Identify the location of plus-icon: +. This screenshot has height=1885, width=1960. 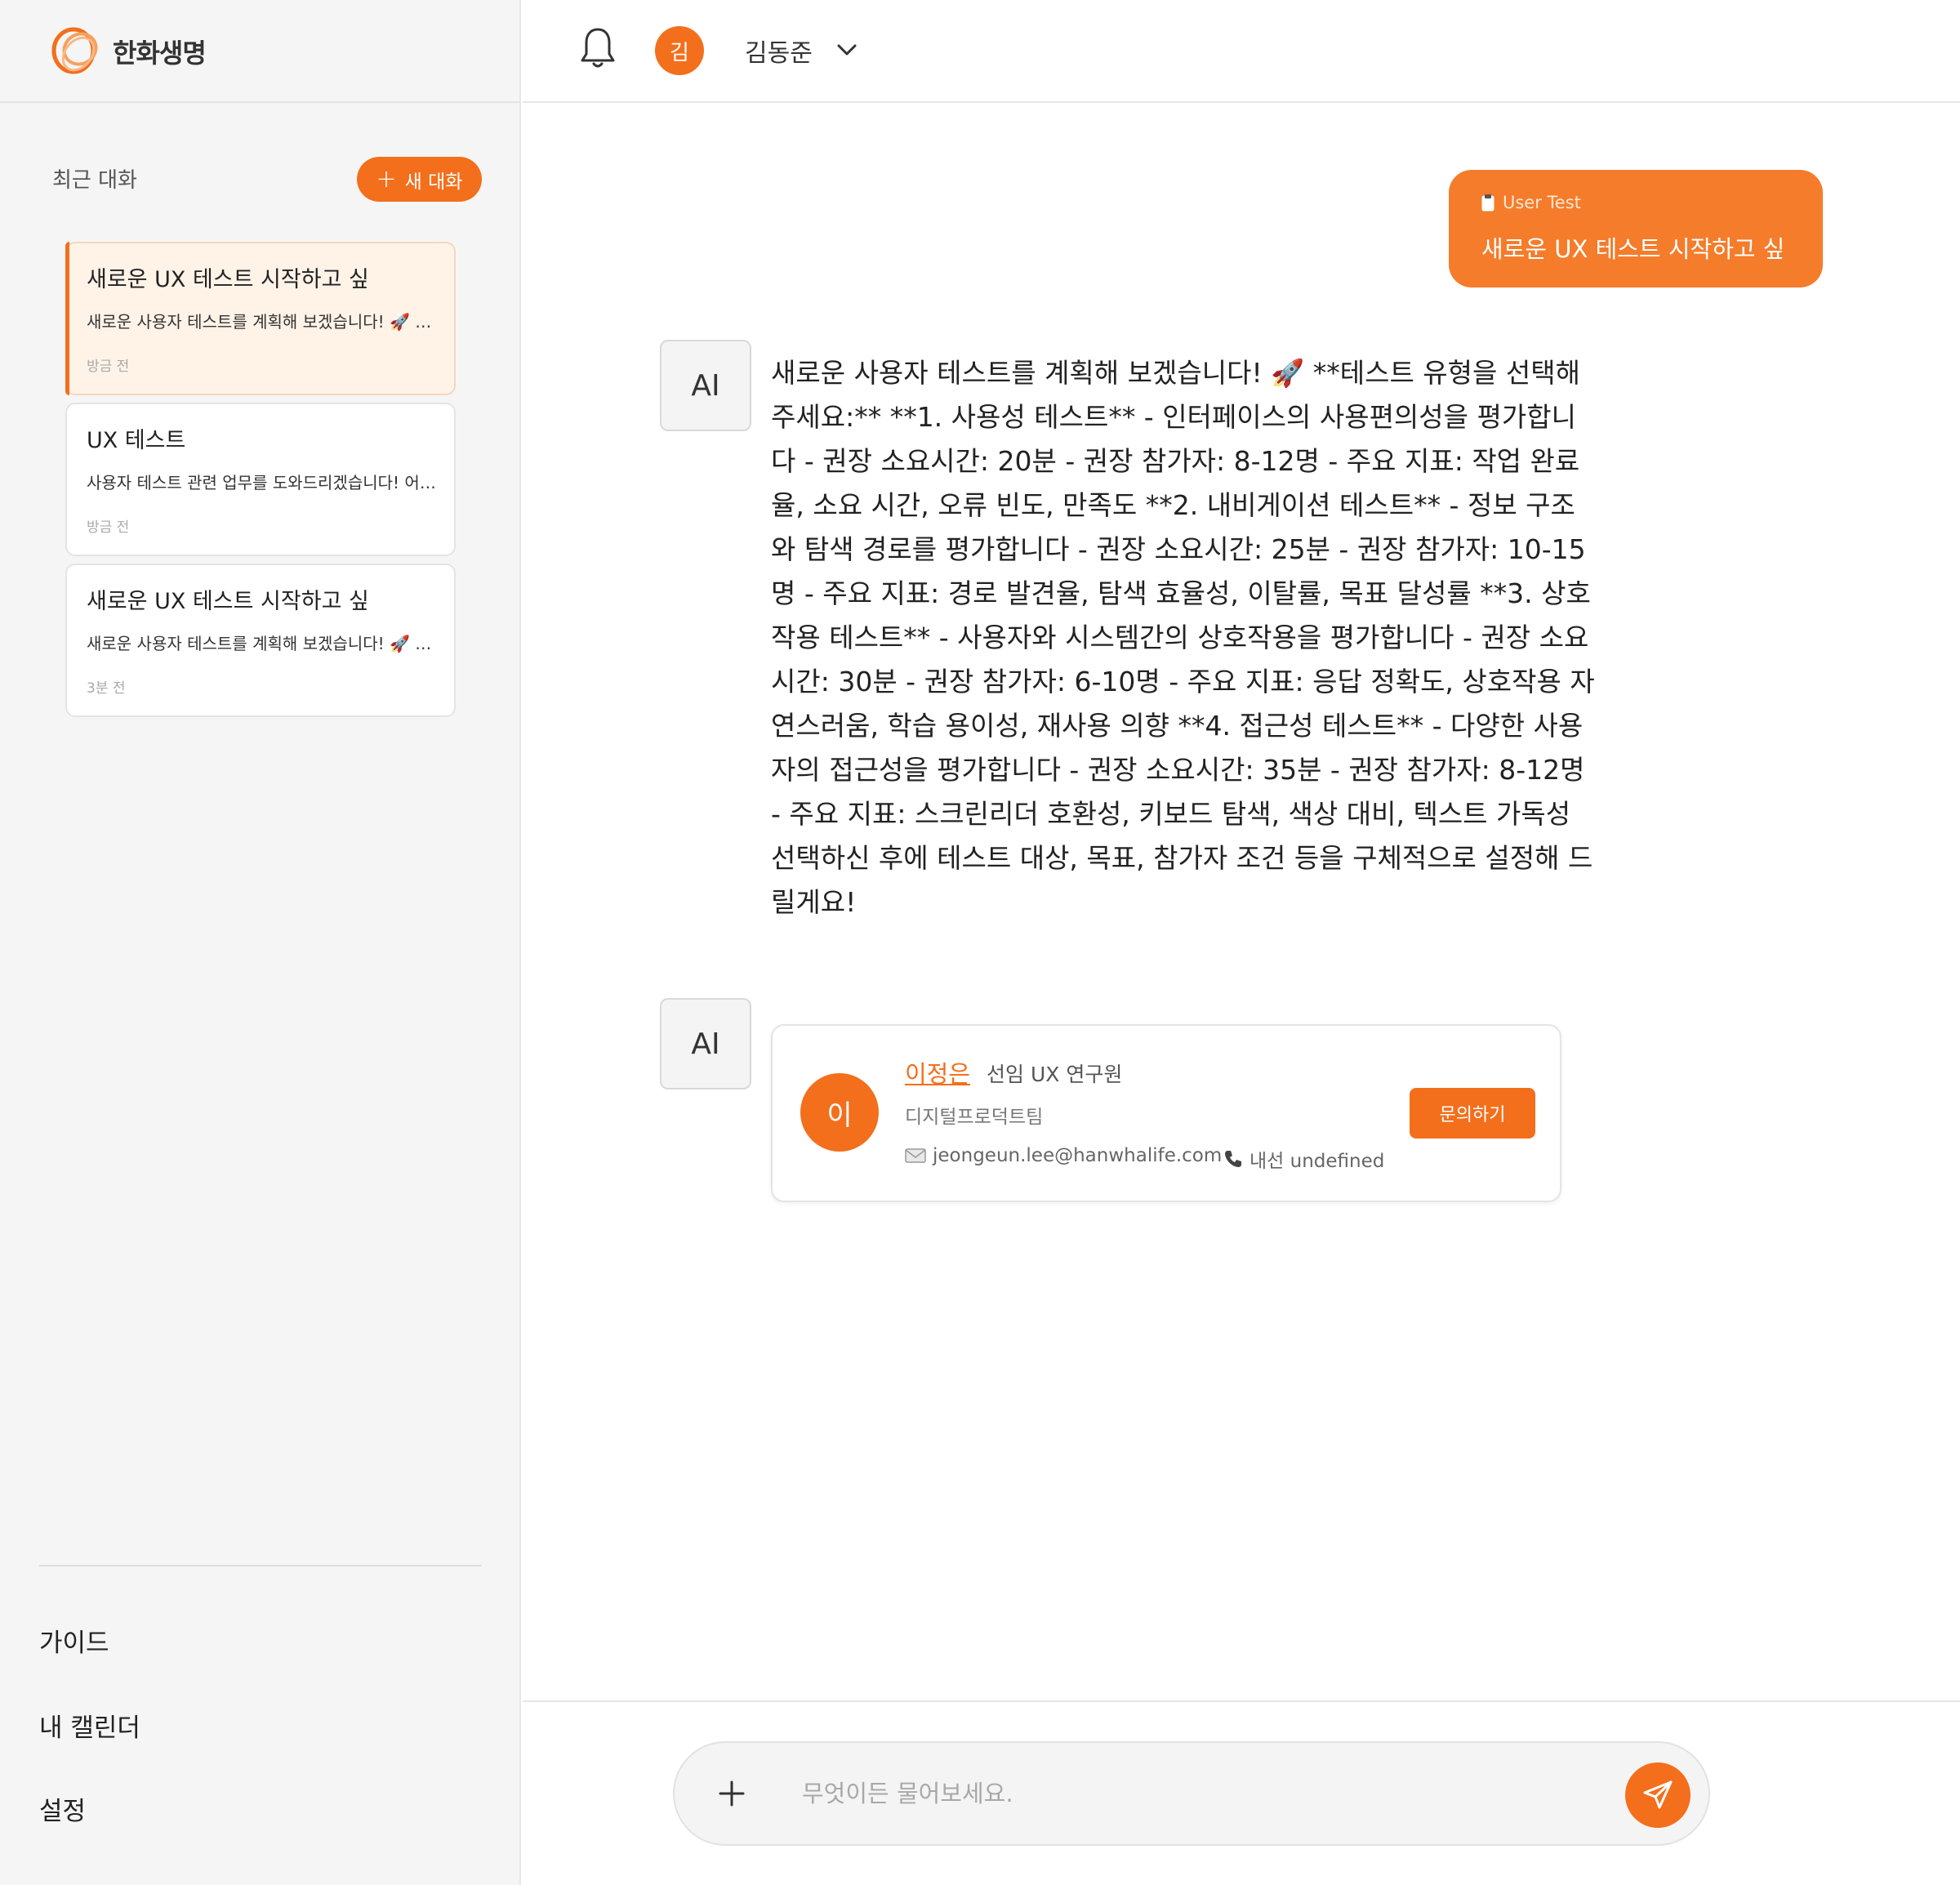
(386, 179).